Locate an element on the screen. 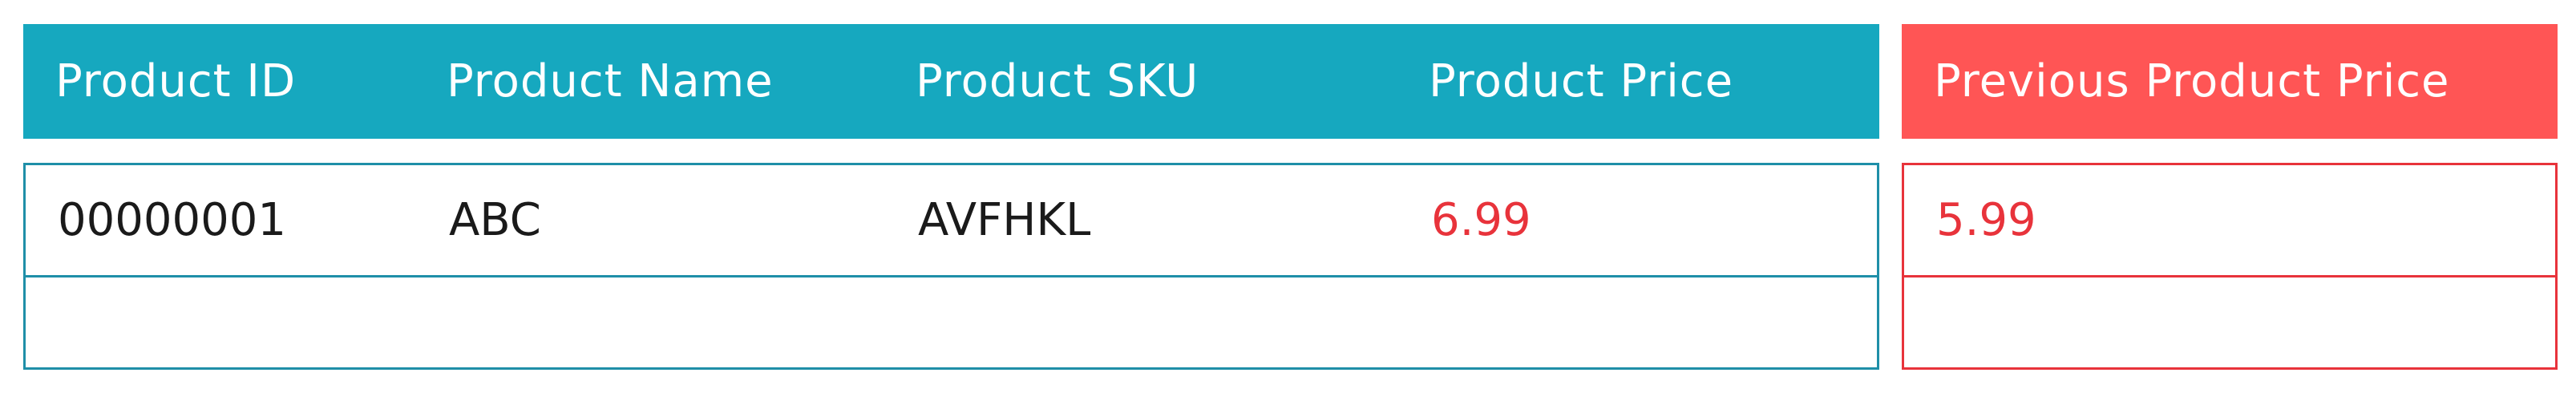  cell-product-id: 00000001 is located at coordinates (172, 220).